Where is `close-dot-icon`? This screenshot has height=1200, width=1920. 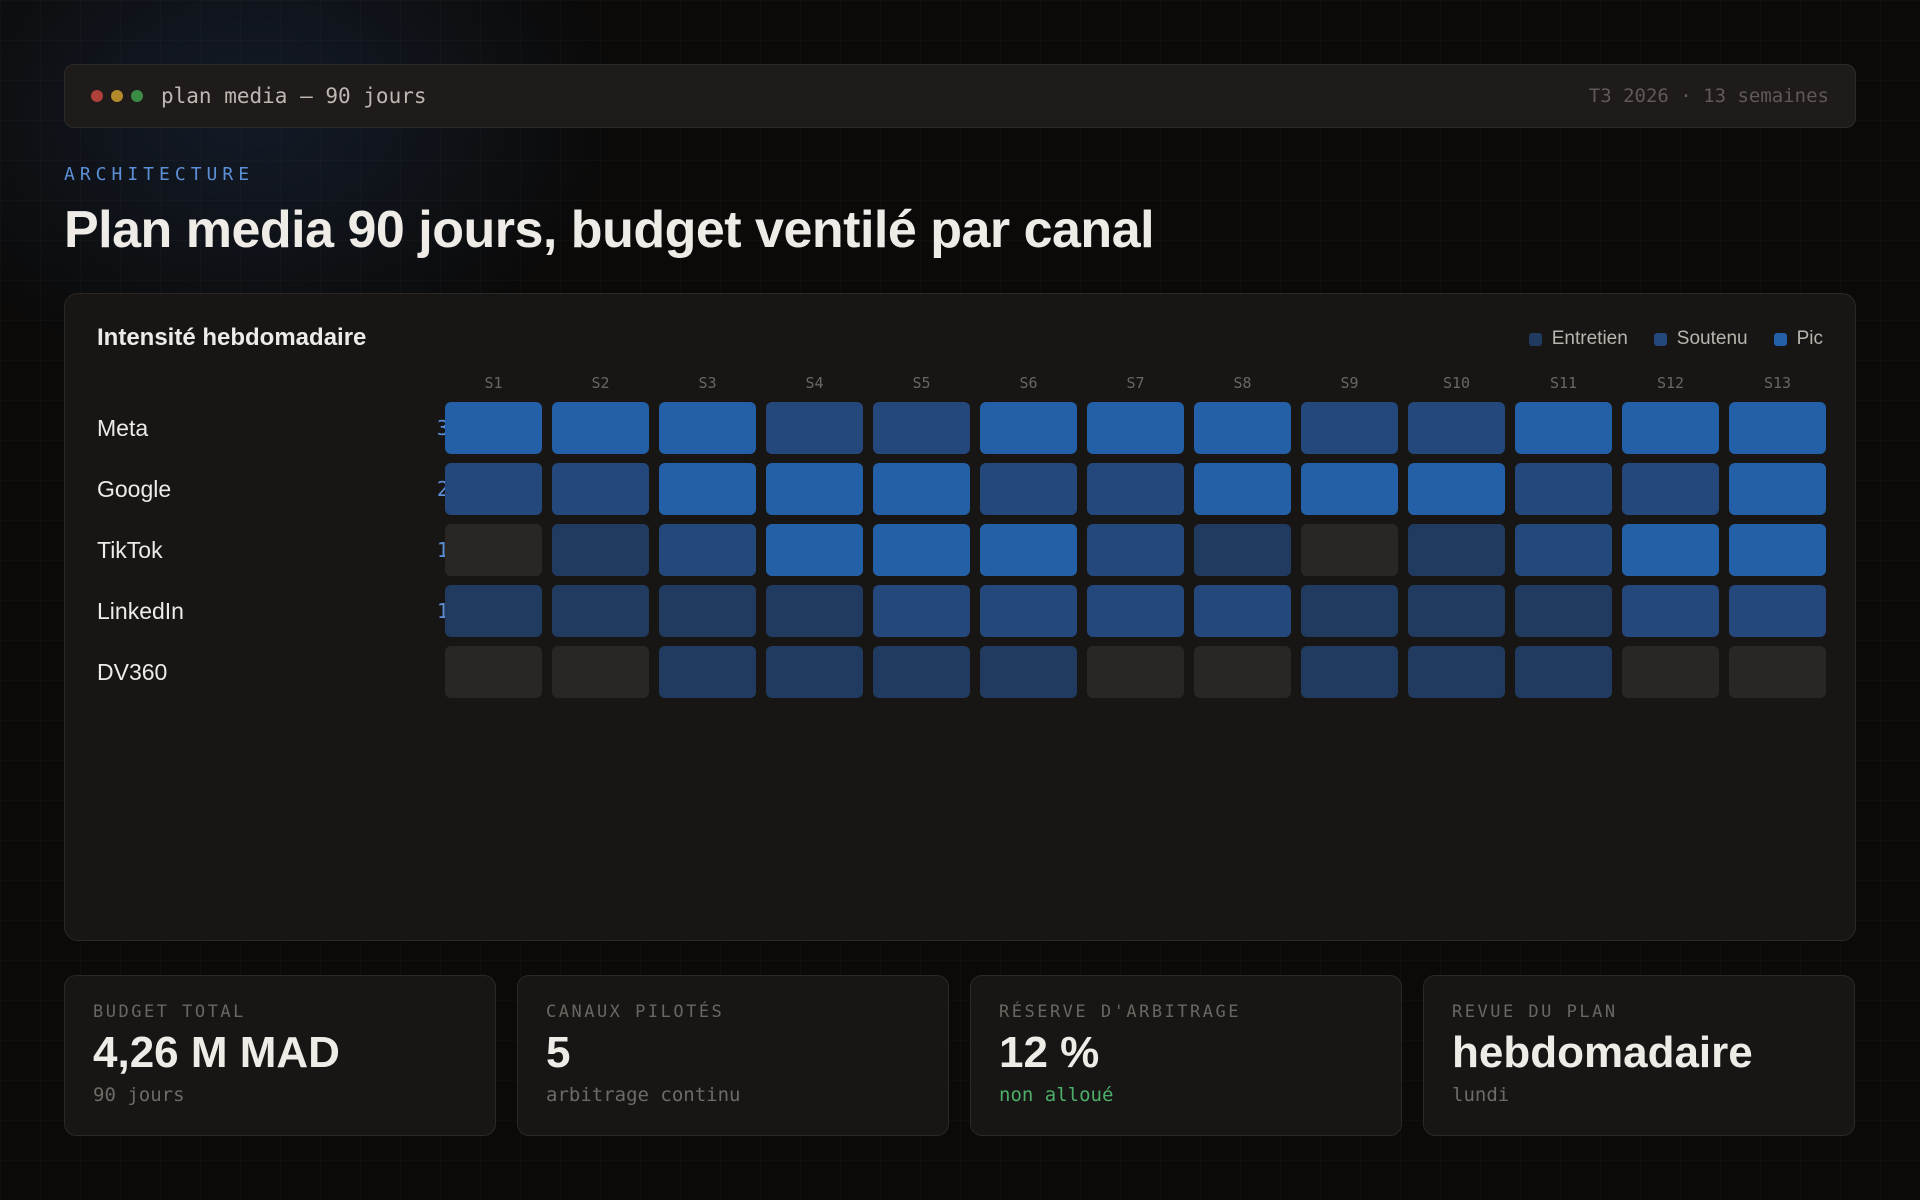
close-dot-icon is located at coordinates (97, 96).